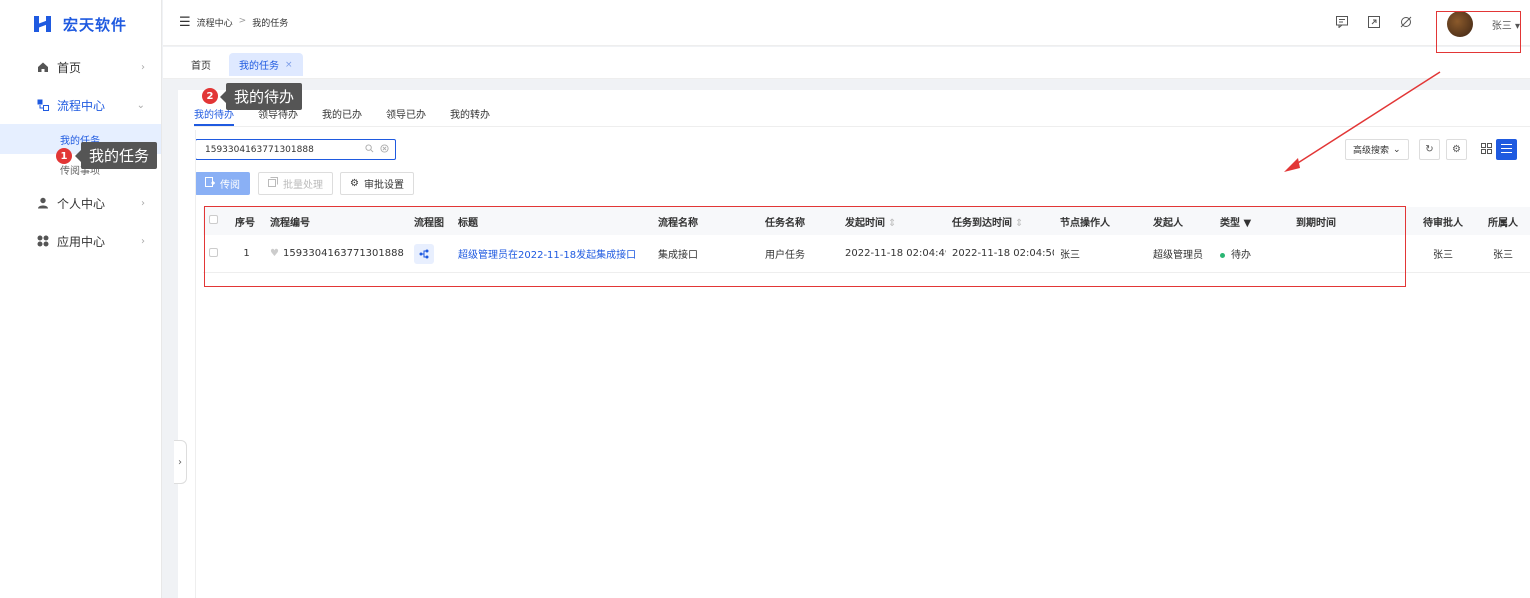 The image size is (1530, 598). What do you see at coordinates (303, 185) in the screenshot?
I see `button-label: 批量处理` at bounding box center [303, 185].